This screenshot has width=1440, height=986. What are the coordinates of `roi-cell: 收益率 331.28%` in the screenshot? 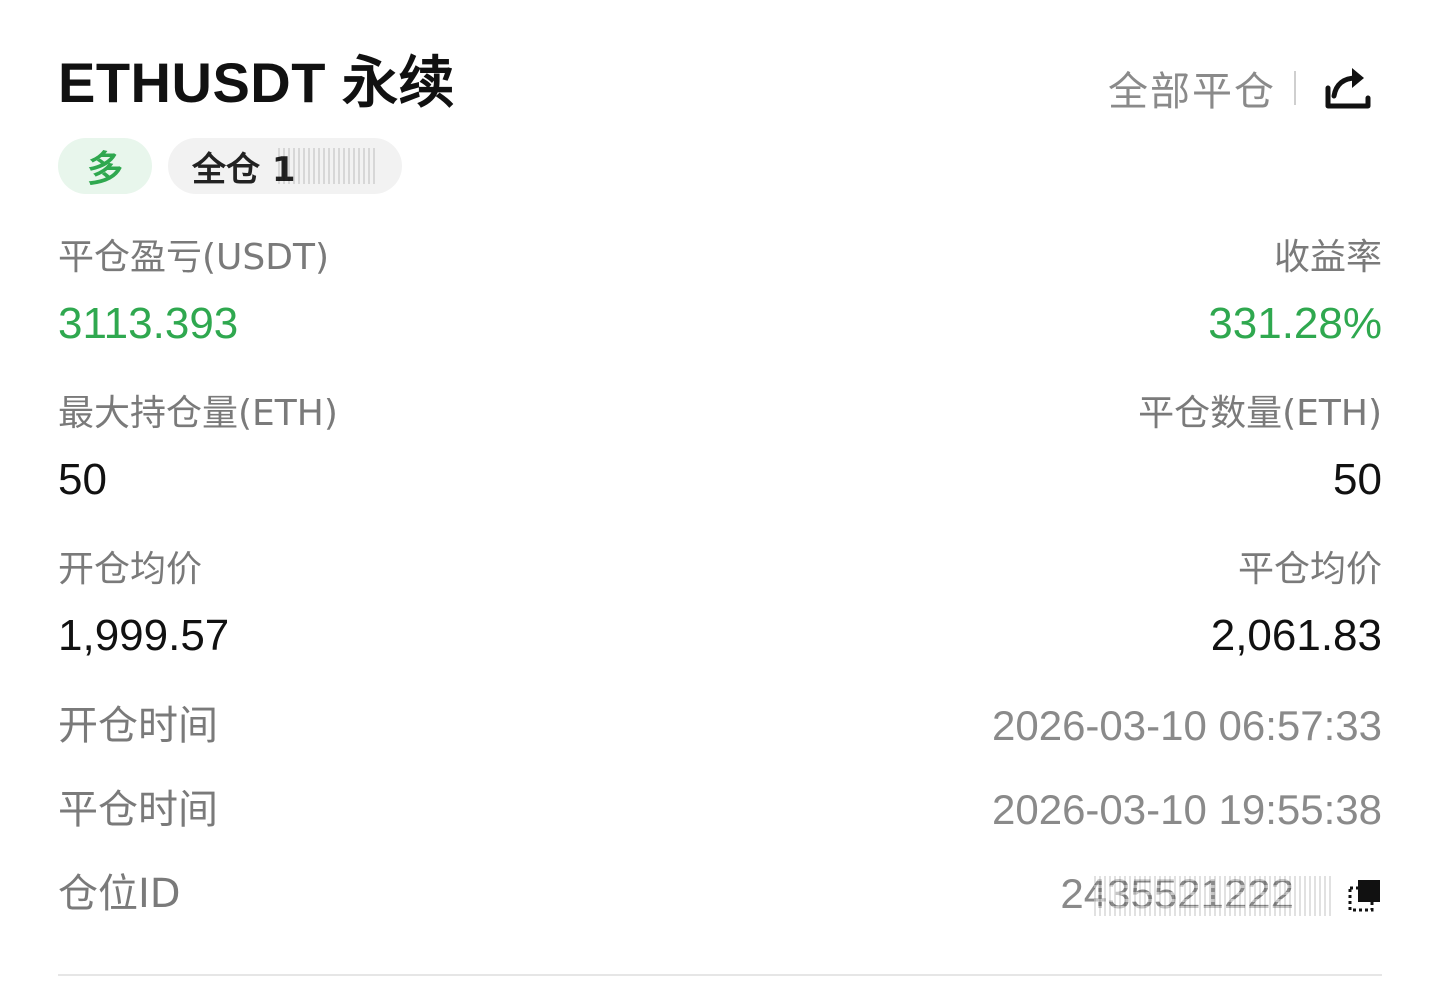 It's located at (1295, 294).